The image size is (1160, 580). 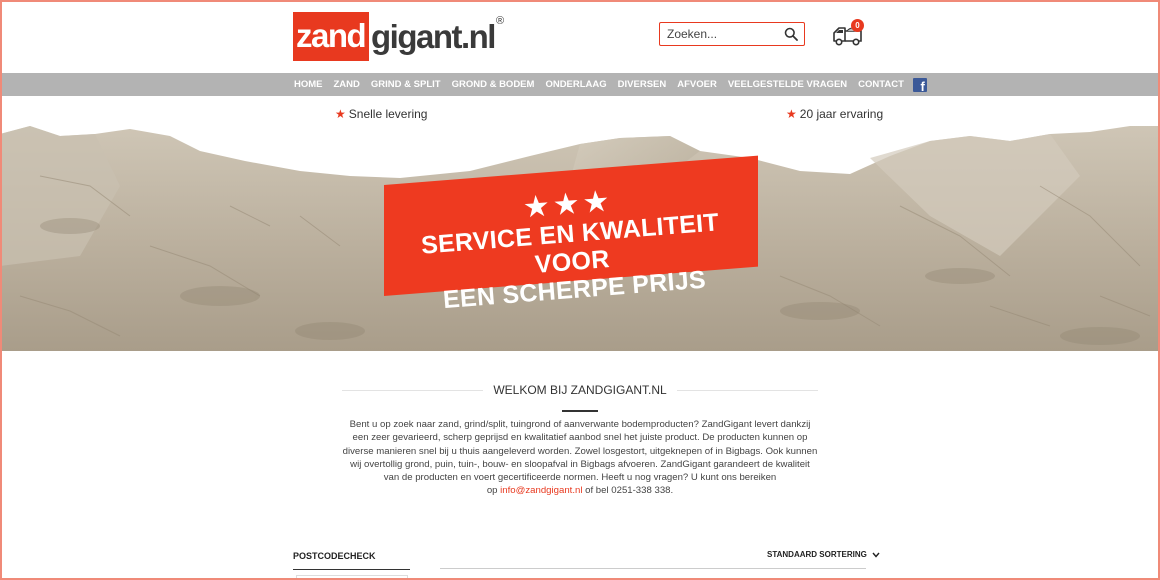 I want to click on welcome-heading: WELKOM BIJ ZANDGIGANT.NL, so click(x=580, y=390).